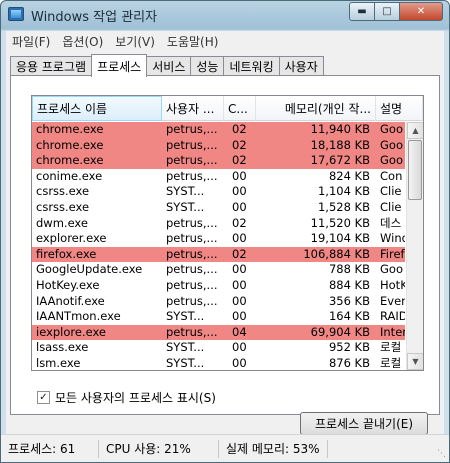 The height and width of the screenshot is (463, 450). I want to click on process-row: iexplore.exe petrus,... 04 69,904 KB Inter, so click(218, 332).